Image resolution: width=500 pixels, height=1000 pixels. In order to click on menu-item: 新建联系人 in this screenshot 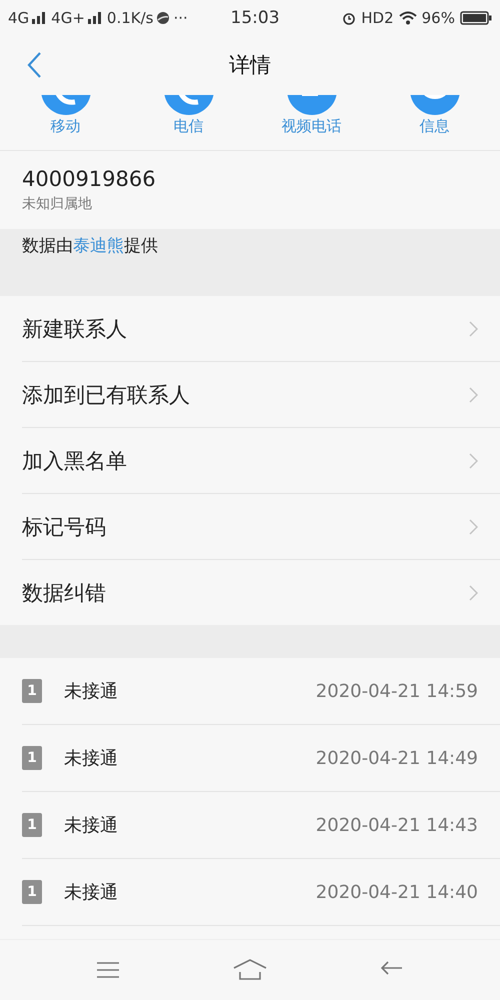, I will do `click(261, 329)`.